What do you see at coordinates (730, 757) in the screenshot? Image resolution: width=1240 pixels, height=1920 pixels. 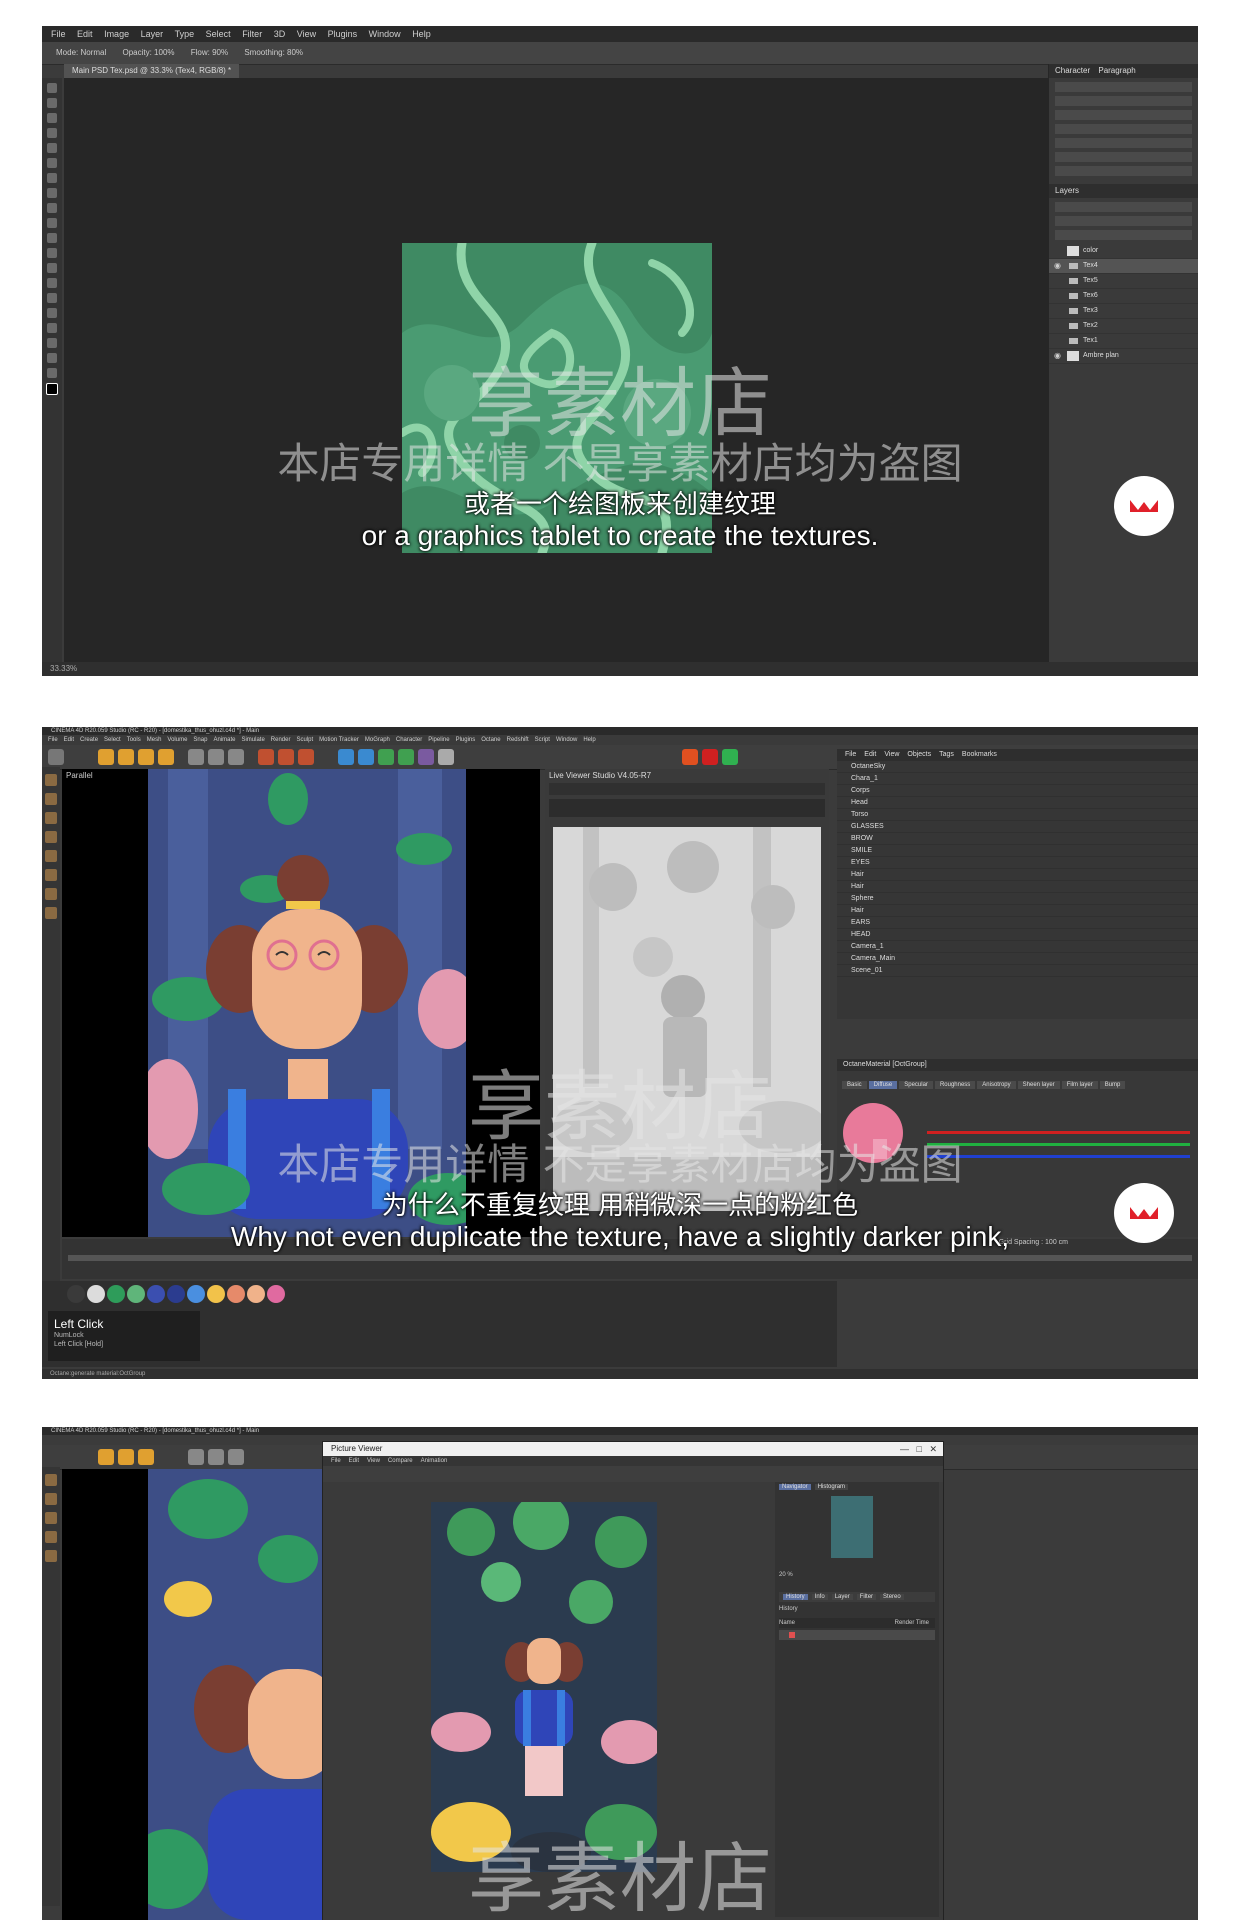 I see `octane-material-icon` at bounding box center [730, 757].